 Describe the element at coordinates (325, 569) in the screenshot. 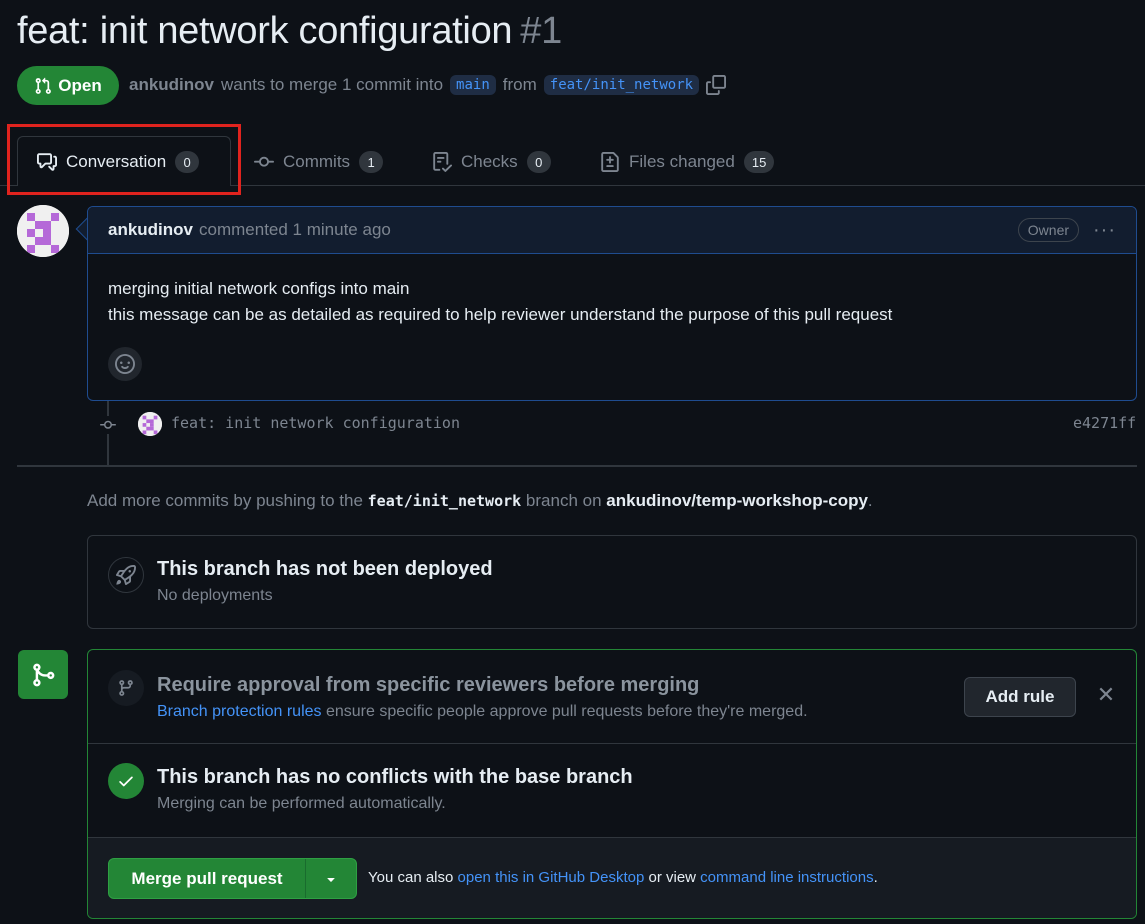

I see `deploy-title: This branch has not been deployed` at that location.